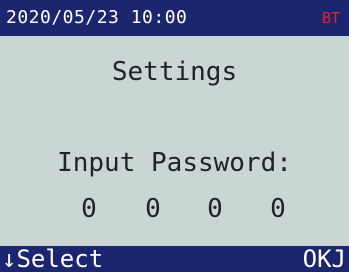 This screenshot has height=272, width=349. What do you see at coordinates (174, 163) in the screenshot?
I see `password-prompt: Input Password:` at bounding box center [174, 163].